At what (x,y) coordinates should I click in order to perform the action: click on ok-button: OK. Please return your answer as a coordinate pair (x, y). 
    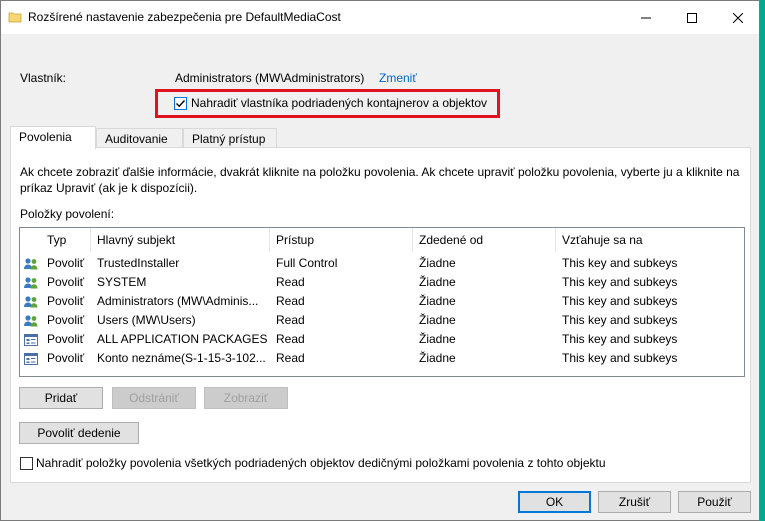
    Looking at the image, I should click on (554, 502).